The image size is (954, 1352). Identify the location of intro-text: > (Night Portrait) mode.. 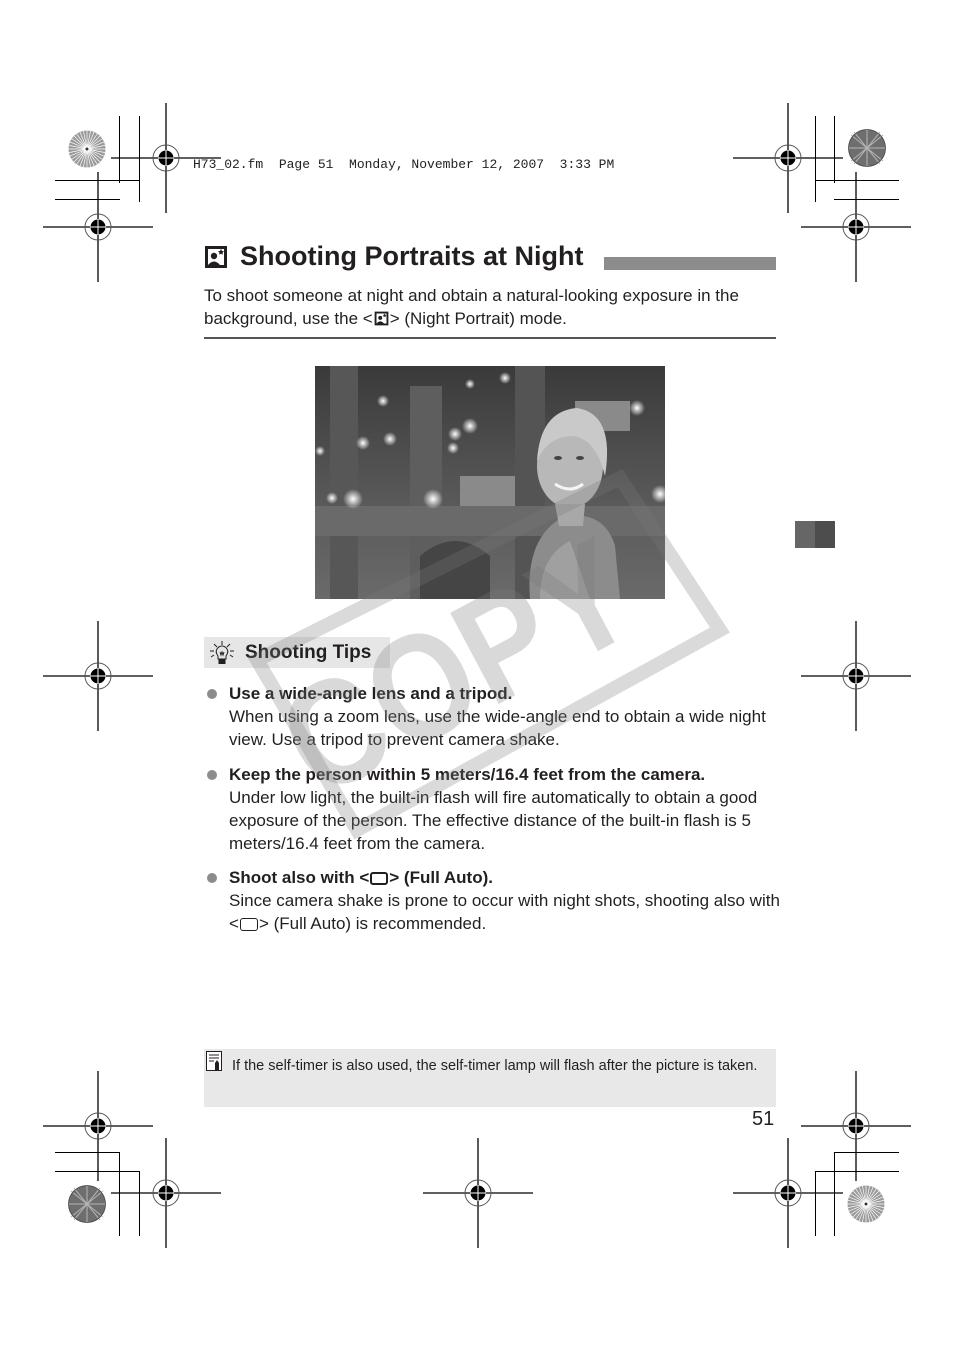
(478, 318).